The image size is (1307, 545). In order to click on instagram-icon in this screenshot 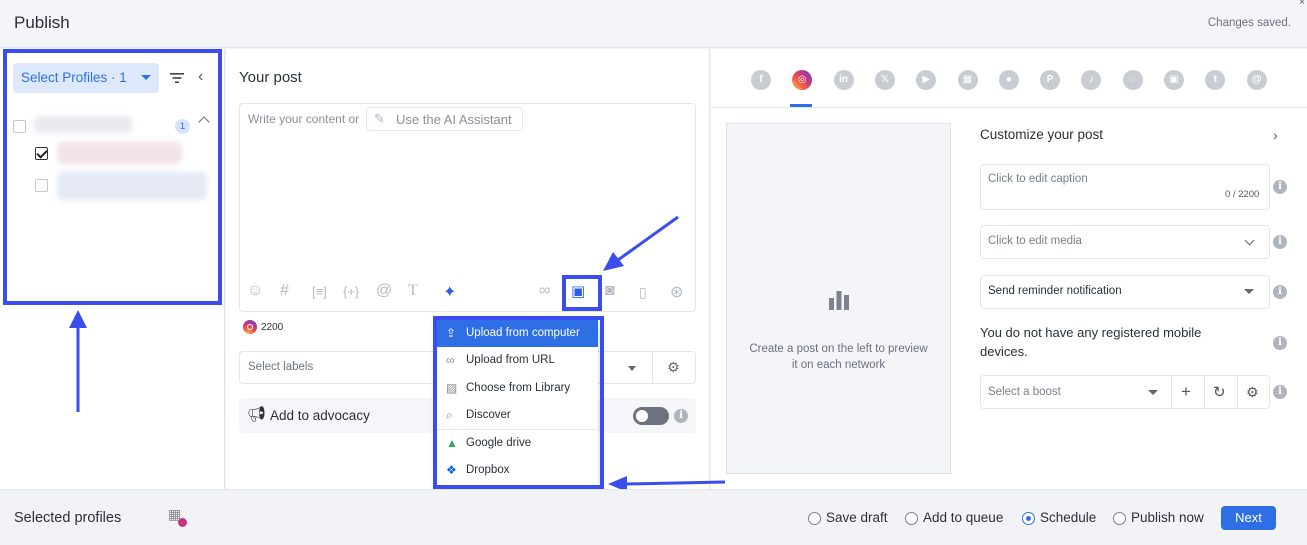, I will do `click(182, 522)`.